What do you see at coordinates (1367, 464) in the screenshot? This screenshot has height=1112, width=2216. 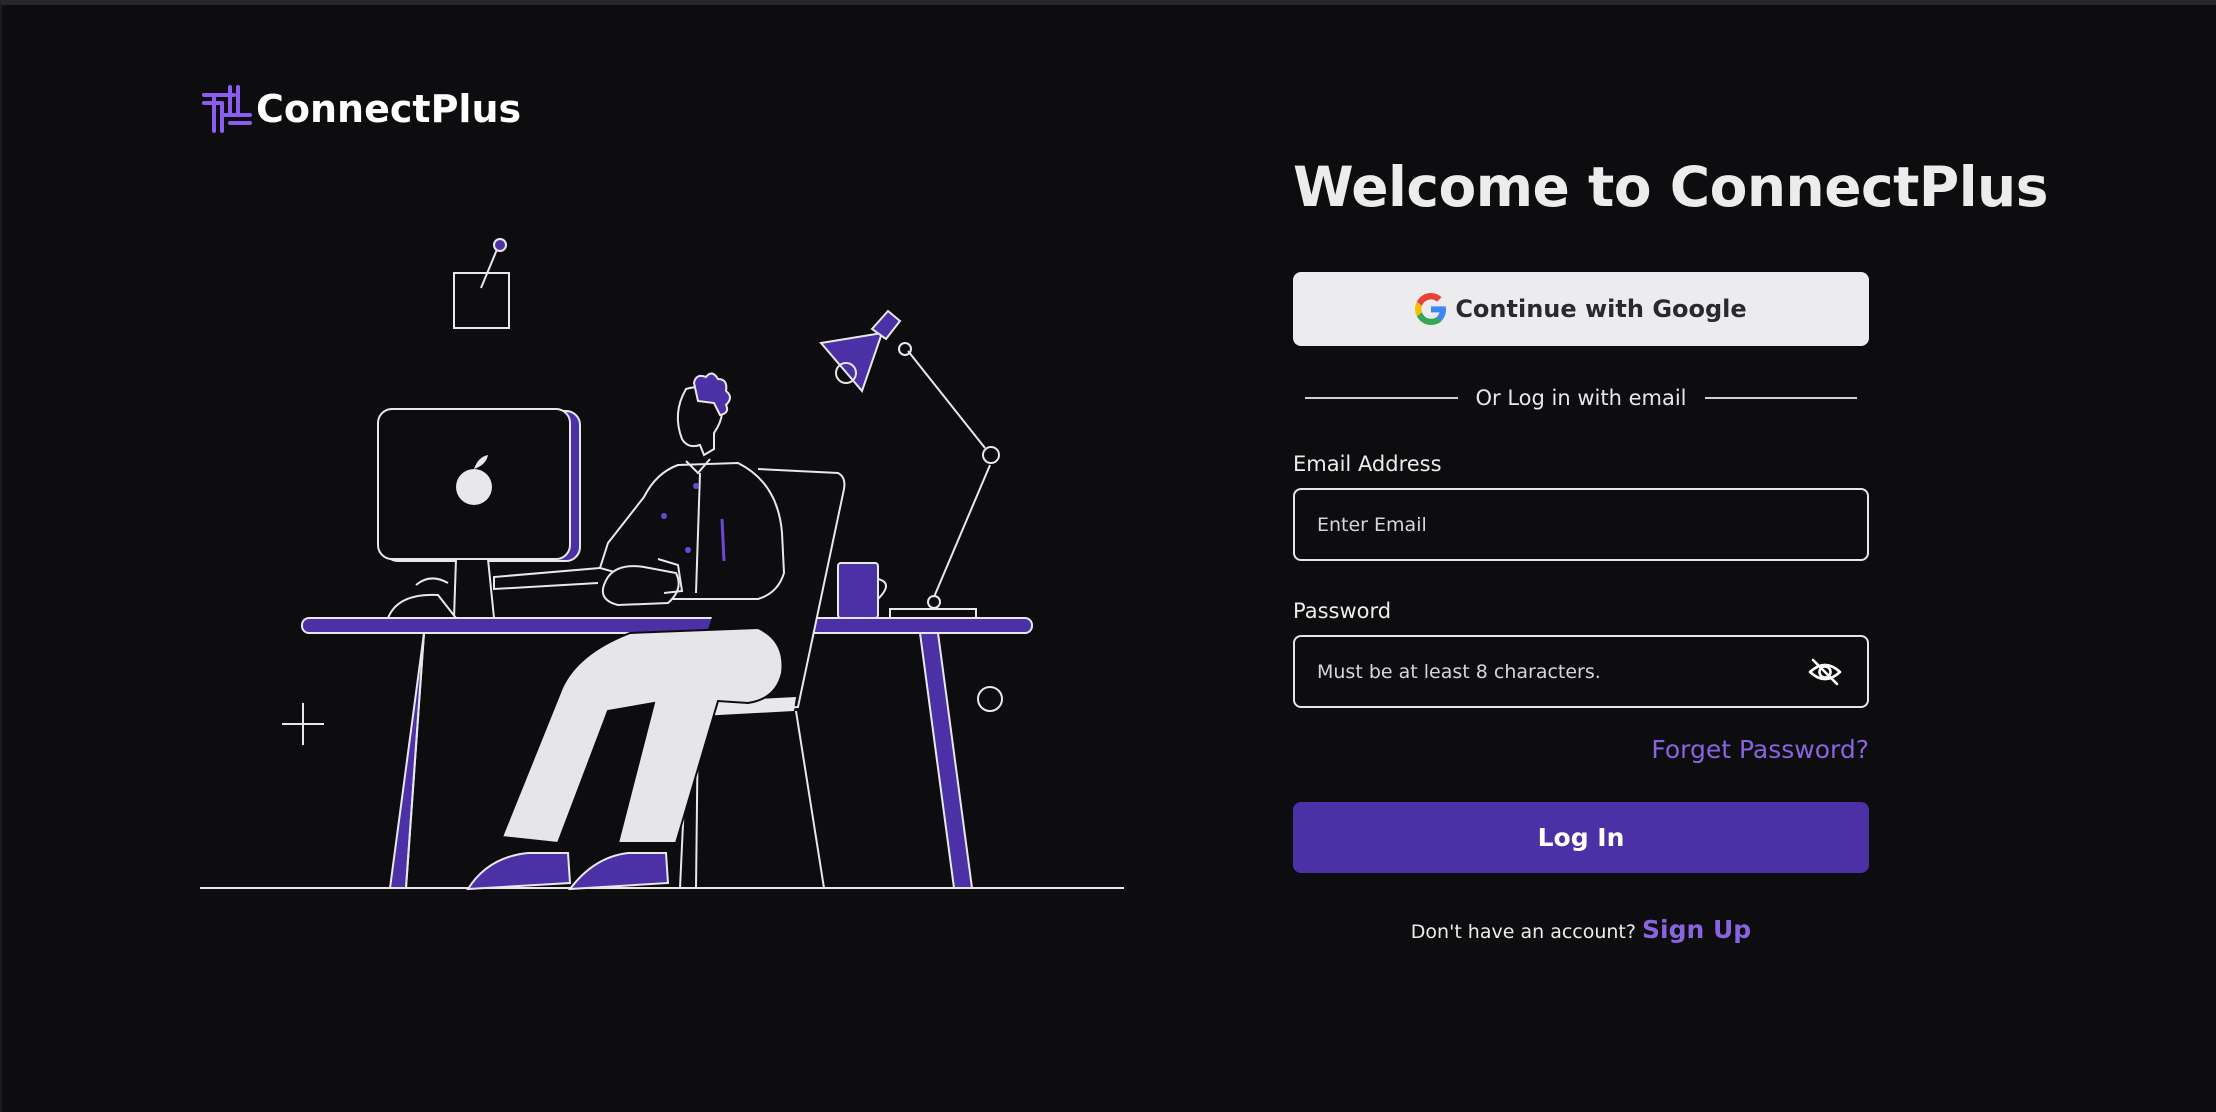 I see `email-label: Email Address` at bounding box center [1367, 464].